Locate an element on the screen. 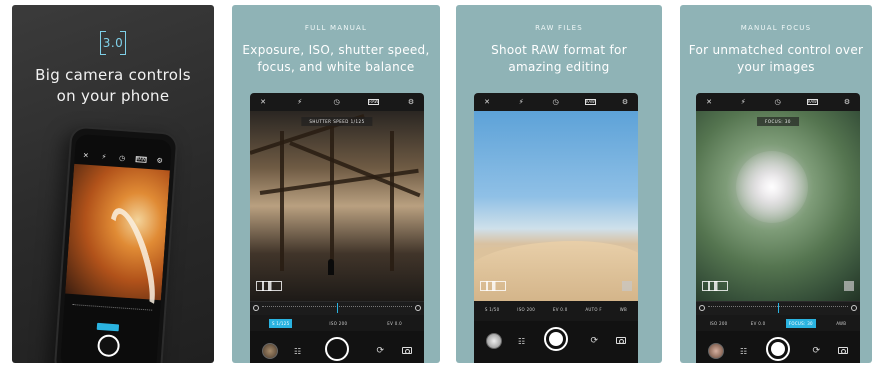 The image size is (872, 368). panel1-headline-line2: on your phone is located at coordinates (113, 96).